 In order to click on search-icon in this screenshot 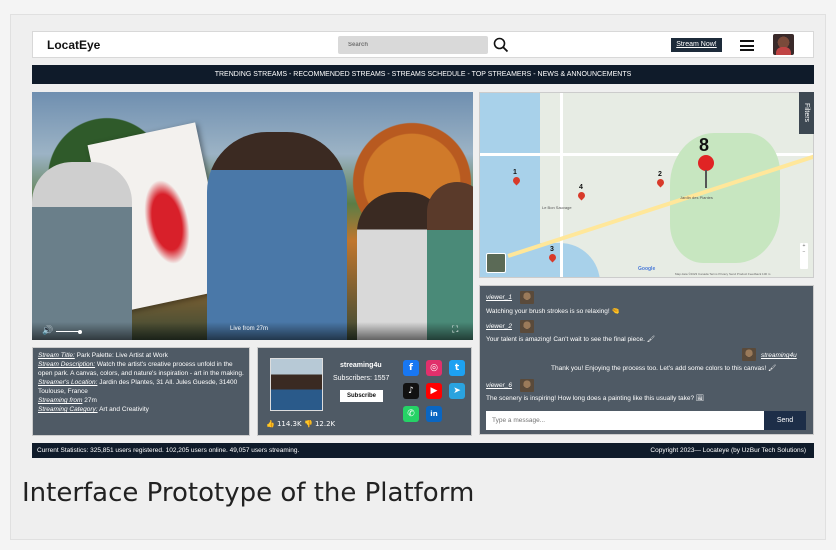, I will do `click(501, 45)`.